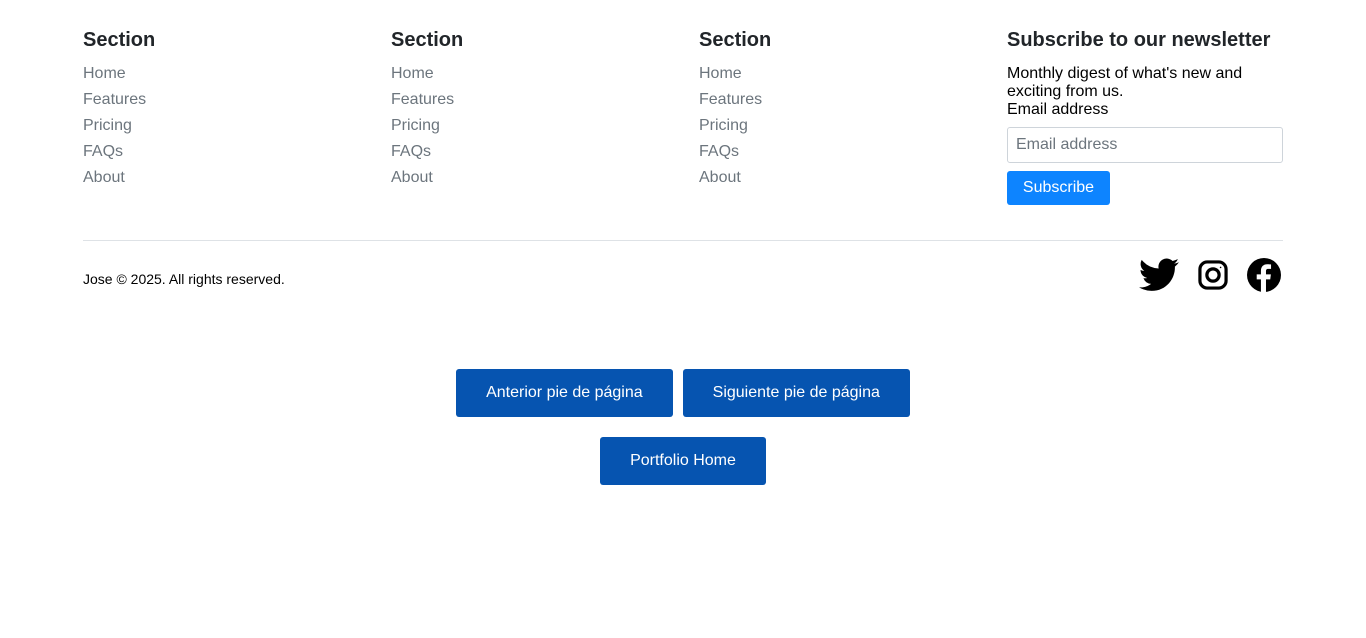 This screenshot has width=1366, height=638. I want to click on twitter-icon, so click(1159, 277).